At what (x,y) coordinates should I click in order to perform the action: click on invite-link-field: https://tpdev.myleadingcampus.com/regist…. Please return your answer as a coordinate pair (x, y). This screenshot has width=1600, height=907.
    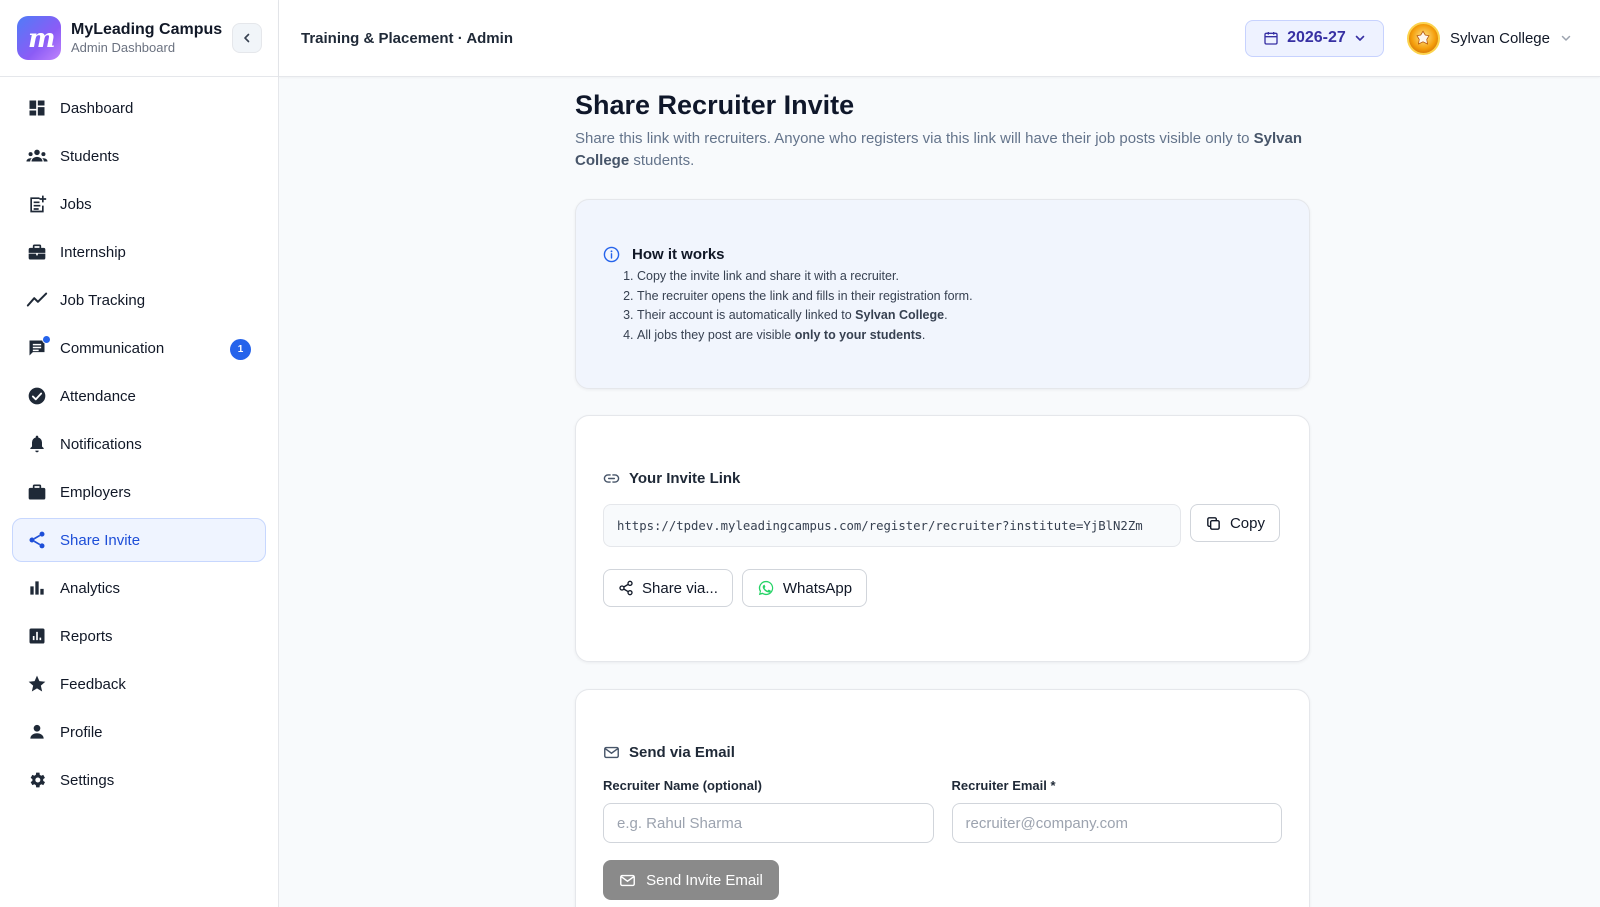
    Looking at the image, I should click on (892, 525).